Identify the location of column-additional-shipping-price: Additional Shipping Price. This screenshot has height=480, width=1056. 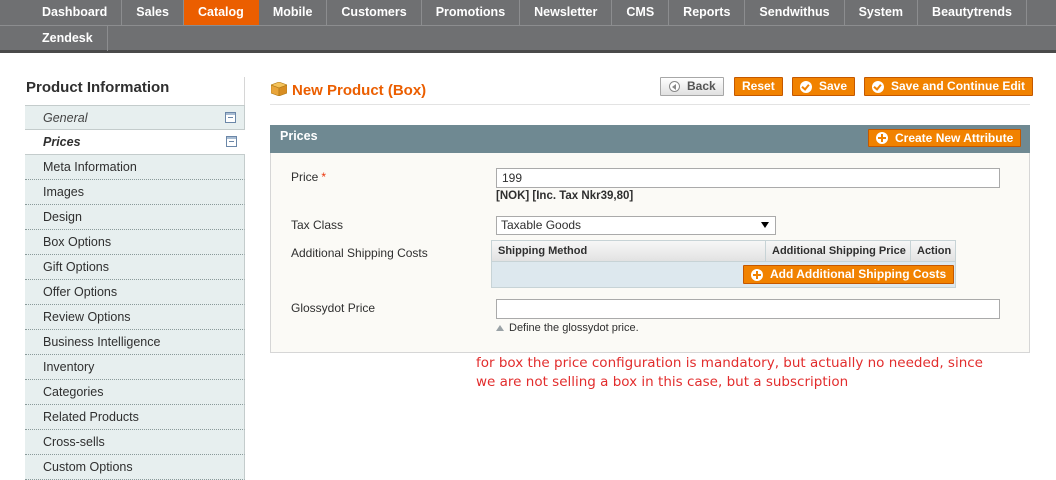
(838, 251).